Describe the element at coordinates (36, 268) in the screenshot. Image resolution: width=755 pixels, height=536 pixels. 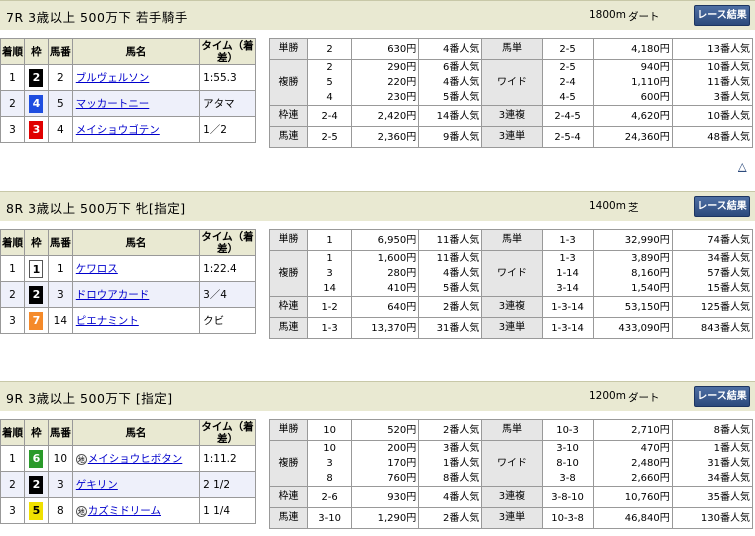
I see `waku-cell: 1` at that location.